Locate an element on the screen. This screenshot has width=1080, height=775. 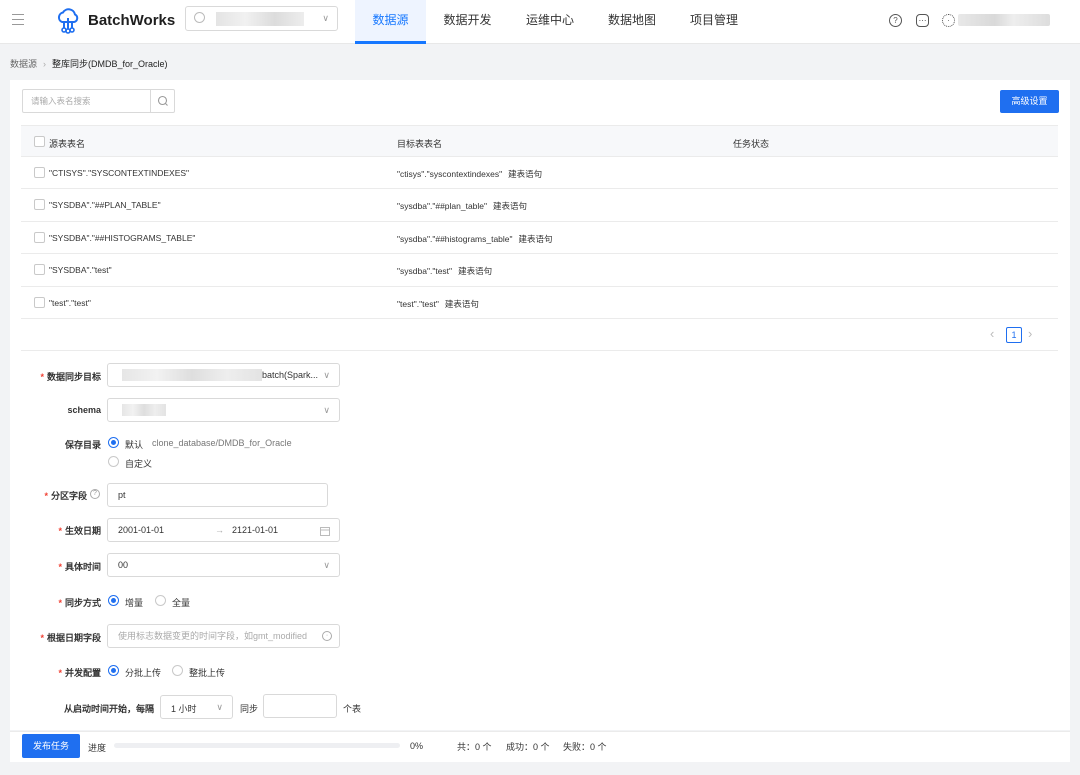
search-icon is located at coordinates (162, 100).